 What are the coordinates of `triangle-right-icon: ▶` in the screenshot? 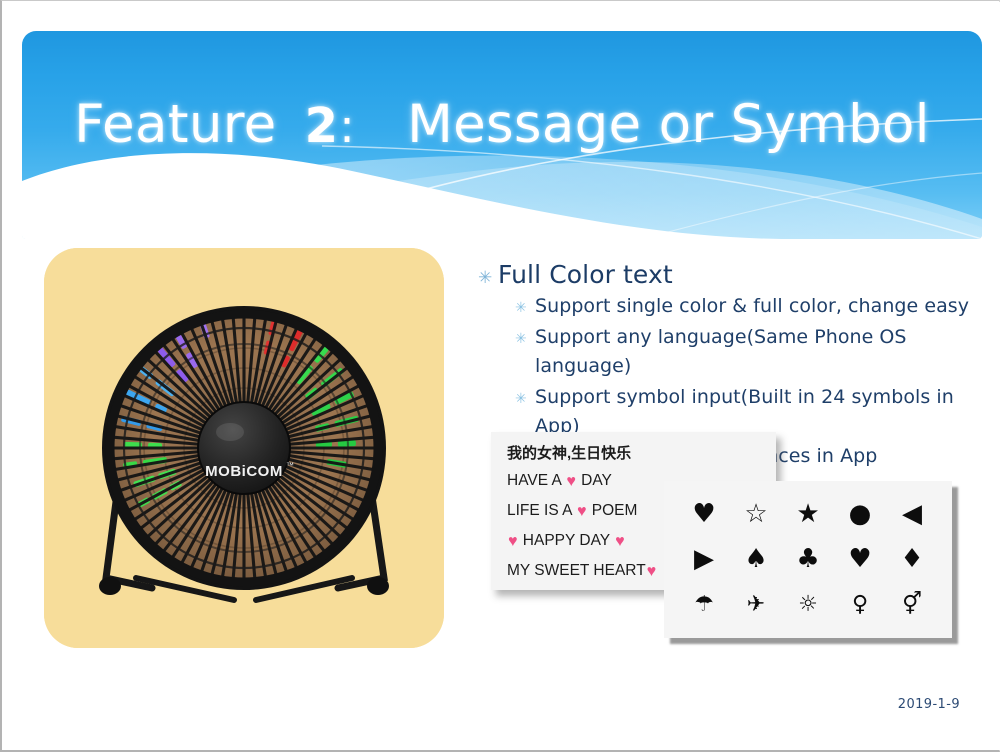 It's located at (704, 559).